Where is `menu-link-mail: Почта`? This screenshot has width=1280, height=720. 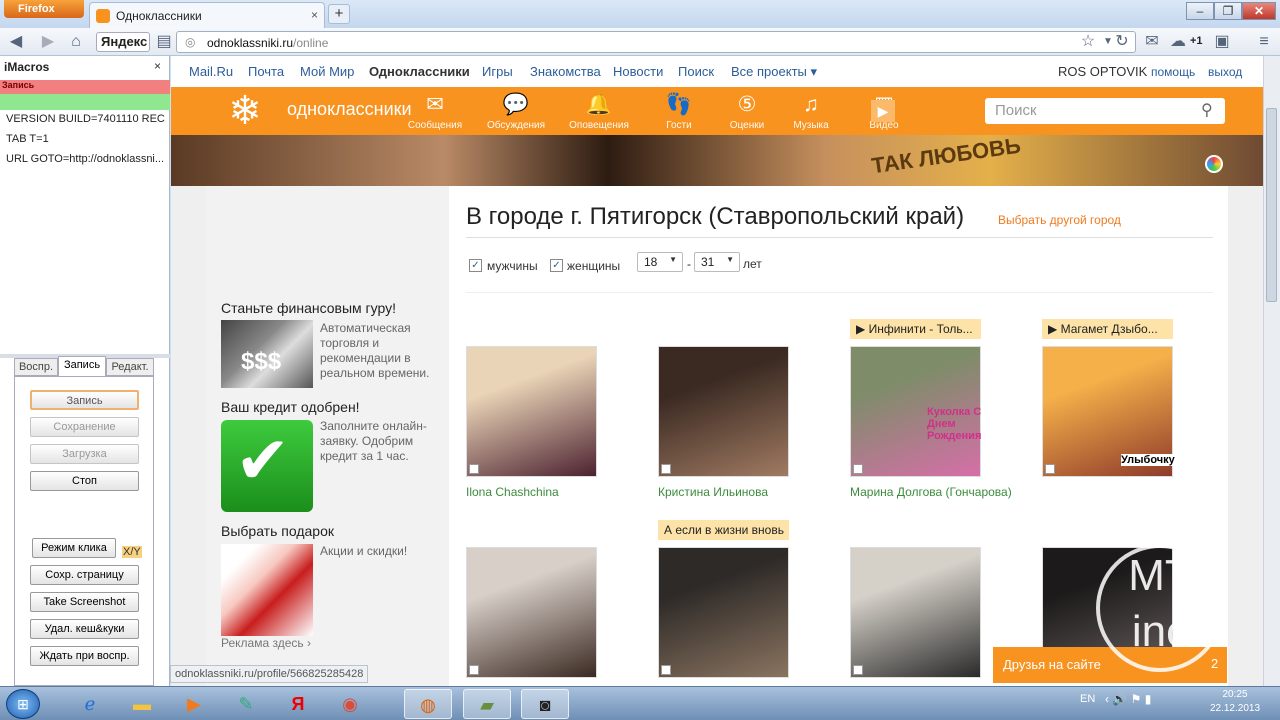
menu-link-mail: Почта is located at coordinates (266, 71).